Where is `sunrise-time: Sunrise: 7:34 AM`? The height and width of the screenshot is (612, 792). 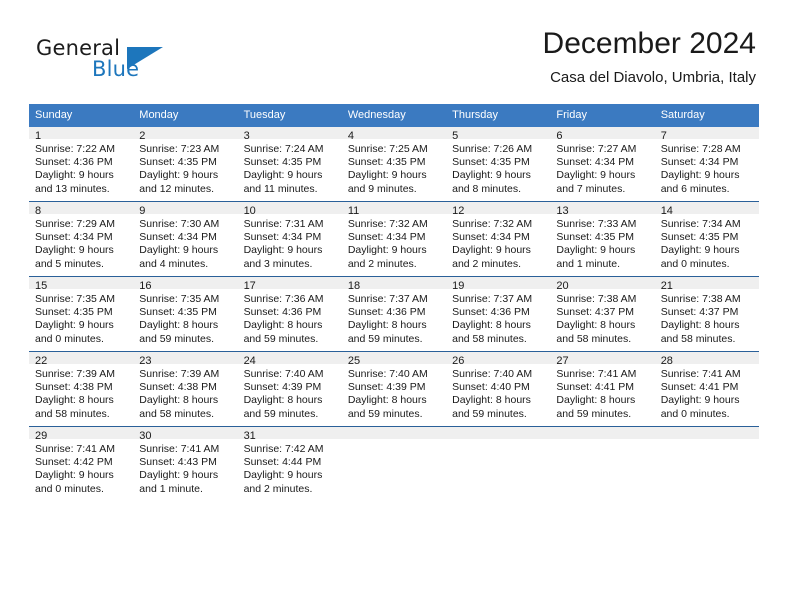 sunrise-time: Sunrise: 7:34 AM is located at coordinates (700, 224).